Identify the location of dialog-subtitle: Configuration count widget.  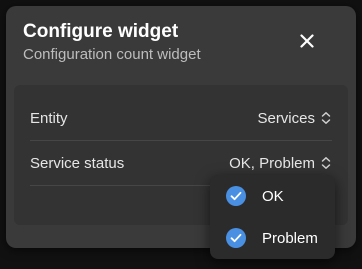
(112, 54).